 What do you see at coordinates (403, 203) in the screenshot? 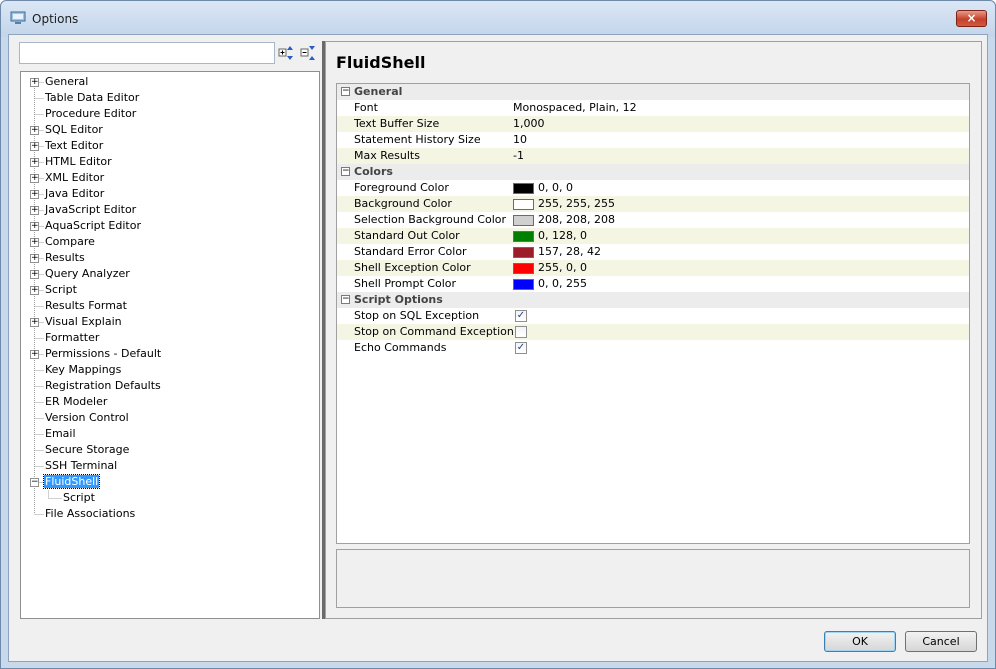
I see `property-name: Background Color` at bounding box center [403, 203].